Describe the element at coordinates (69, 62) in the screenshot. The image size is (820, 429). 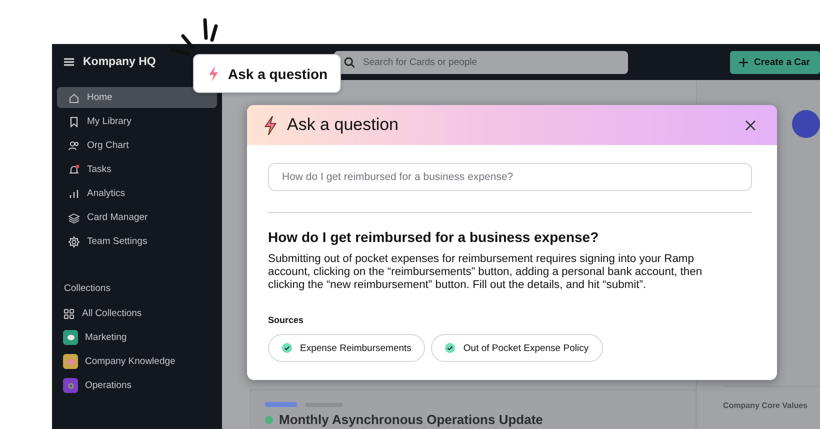
I see `menu-icon` at that location.